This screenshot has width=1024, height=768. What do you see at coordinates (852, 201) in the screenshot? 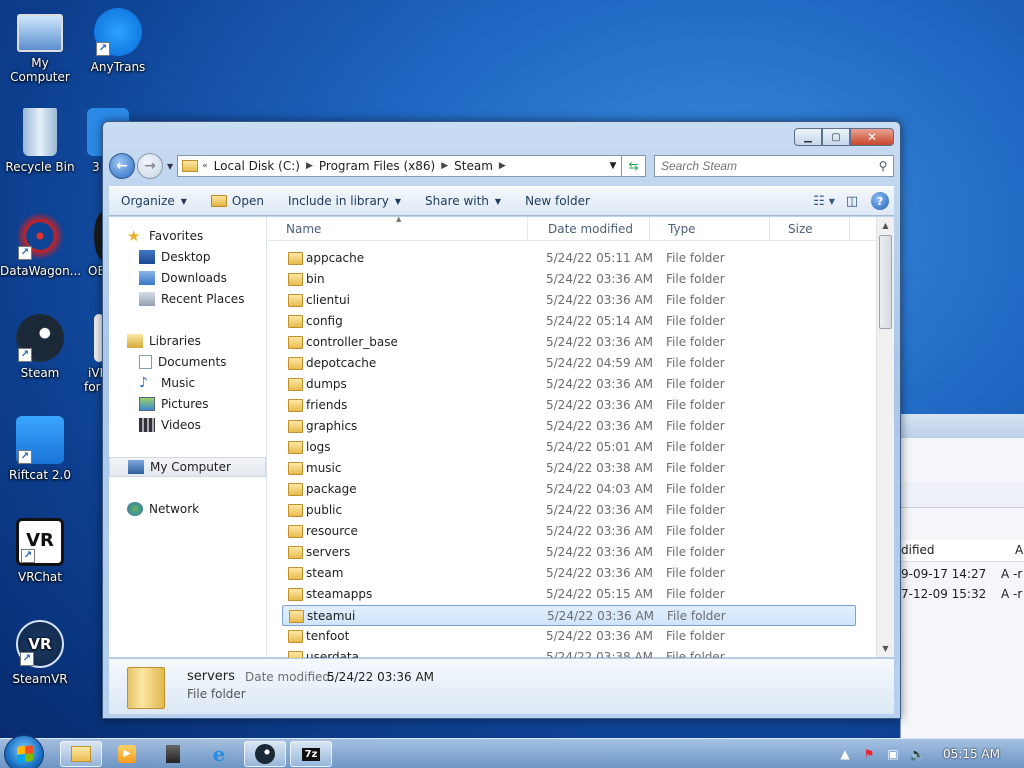
I see `preview-pane-button: ◫` at bounding box center [852, 201].